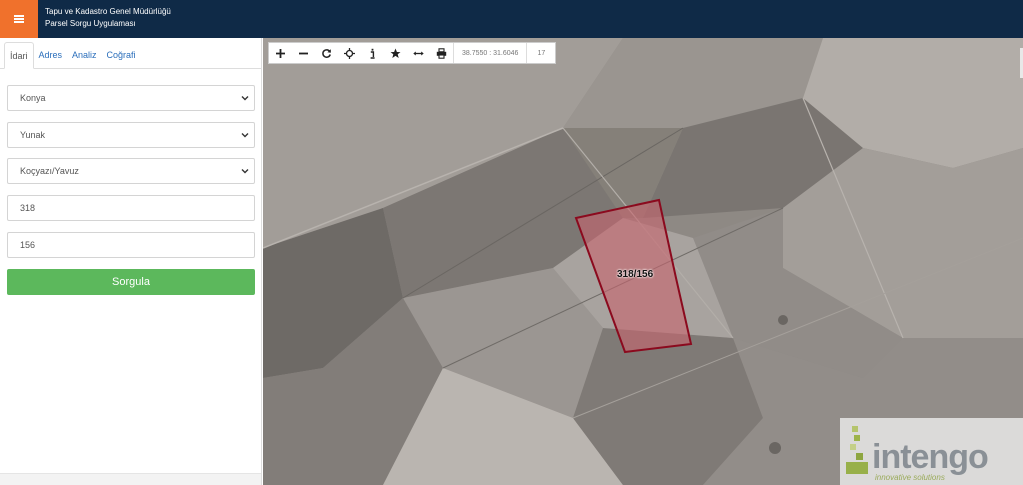 The image size is (1023, 485). I want to click on neighborhood-value: Koçyazı/Yavuz, so click(49, 171).